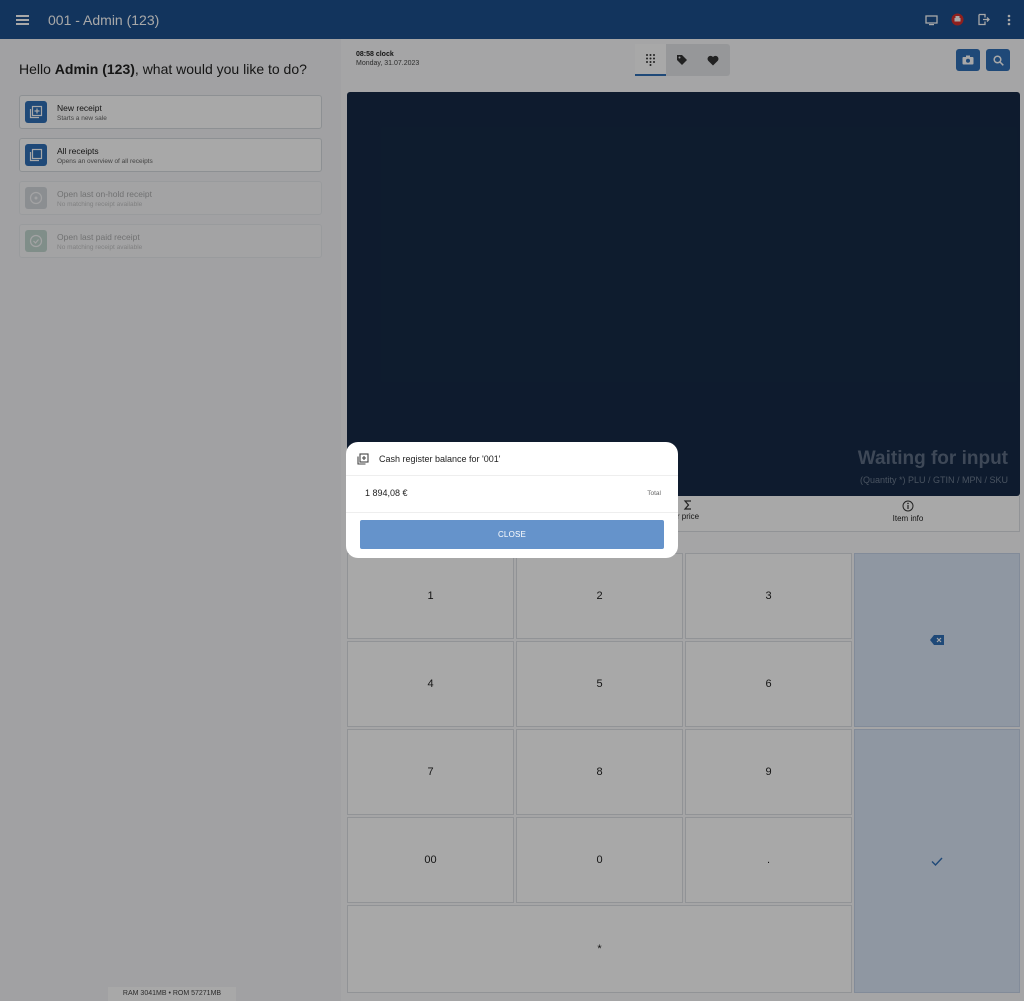  What do you see at coordinates (512, 512) in the screenshot?
I see `dialog-divider` at bounding box center [512, 512].